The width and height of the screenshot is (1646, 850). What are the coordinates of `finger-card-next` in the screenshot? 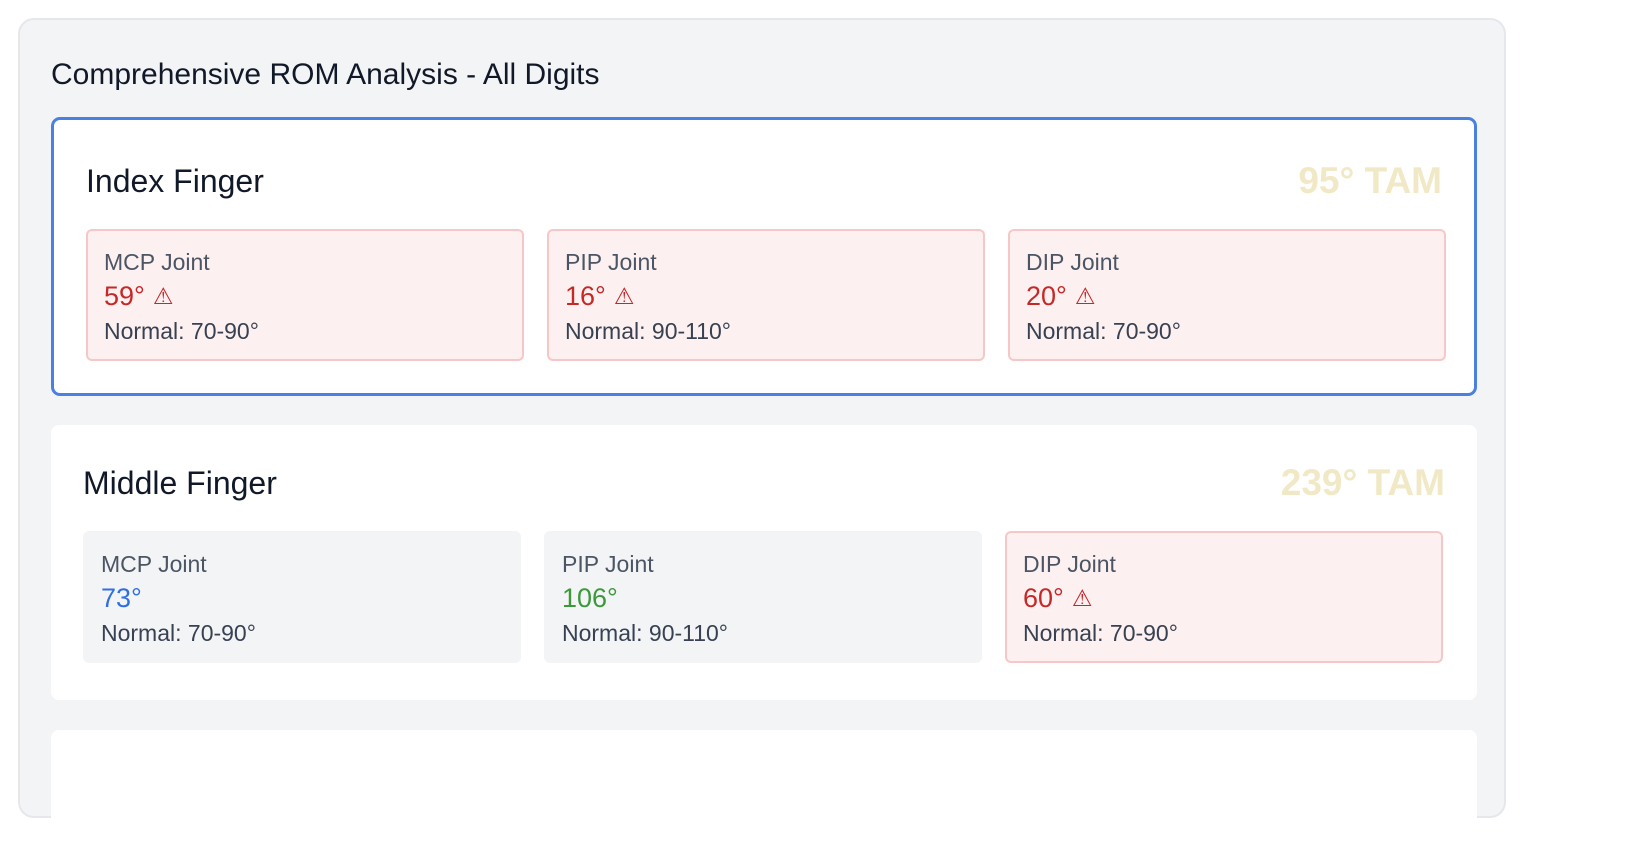 It's located at (764, 790).